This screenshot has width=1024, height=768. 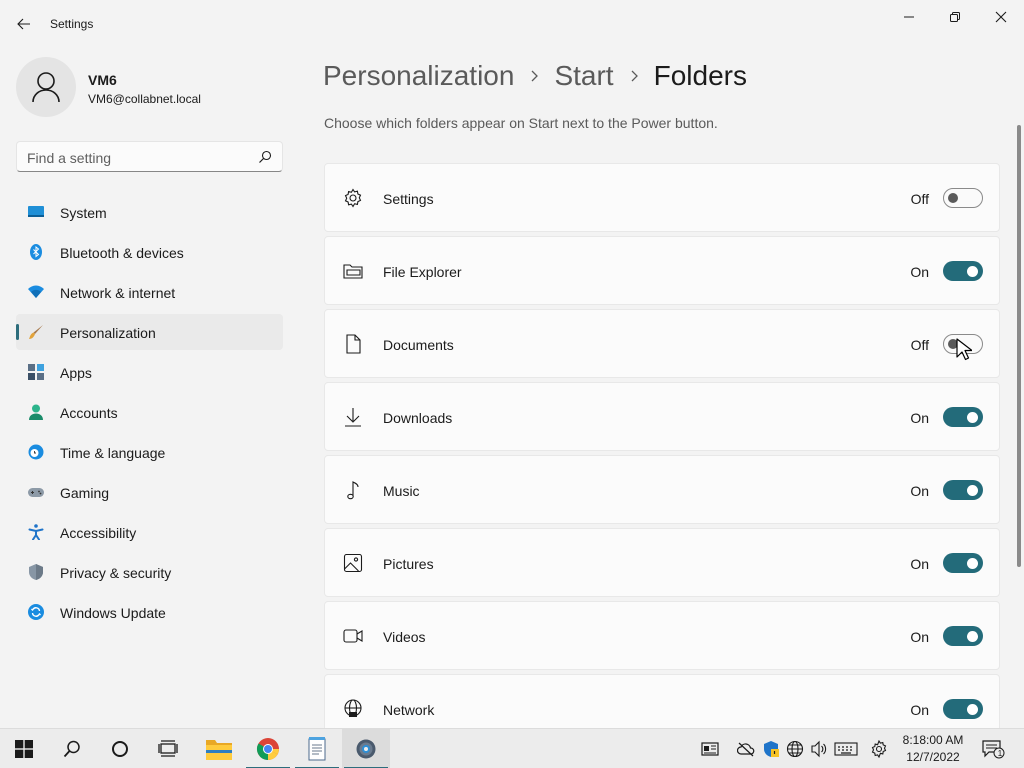 What do you see at coordinates (933, 749) in the screenshot?
I see `taskbar-clock: 8:18:00 AM 12/7/2022` at bounding box center [933, 749].